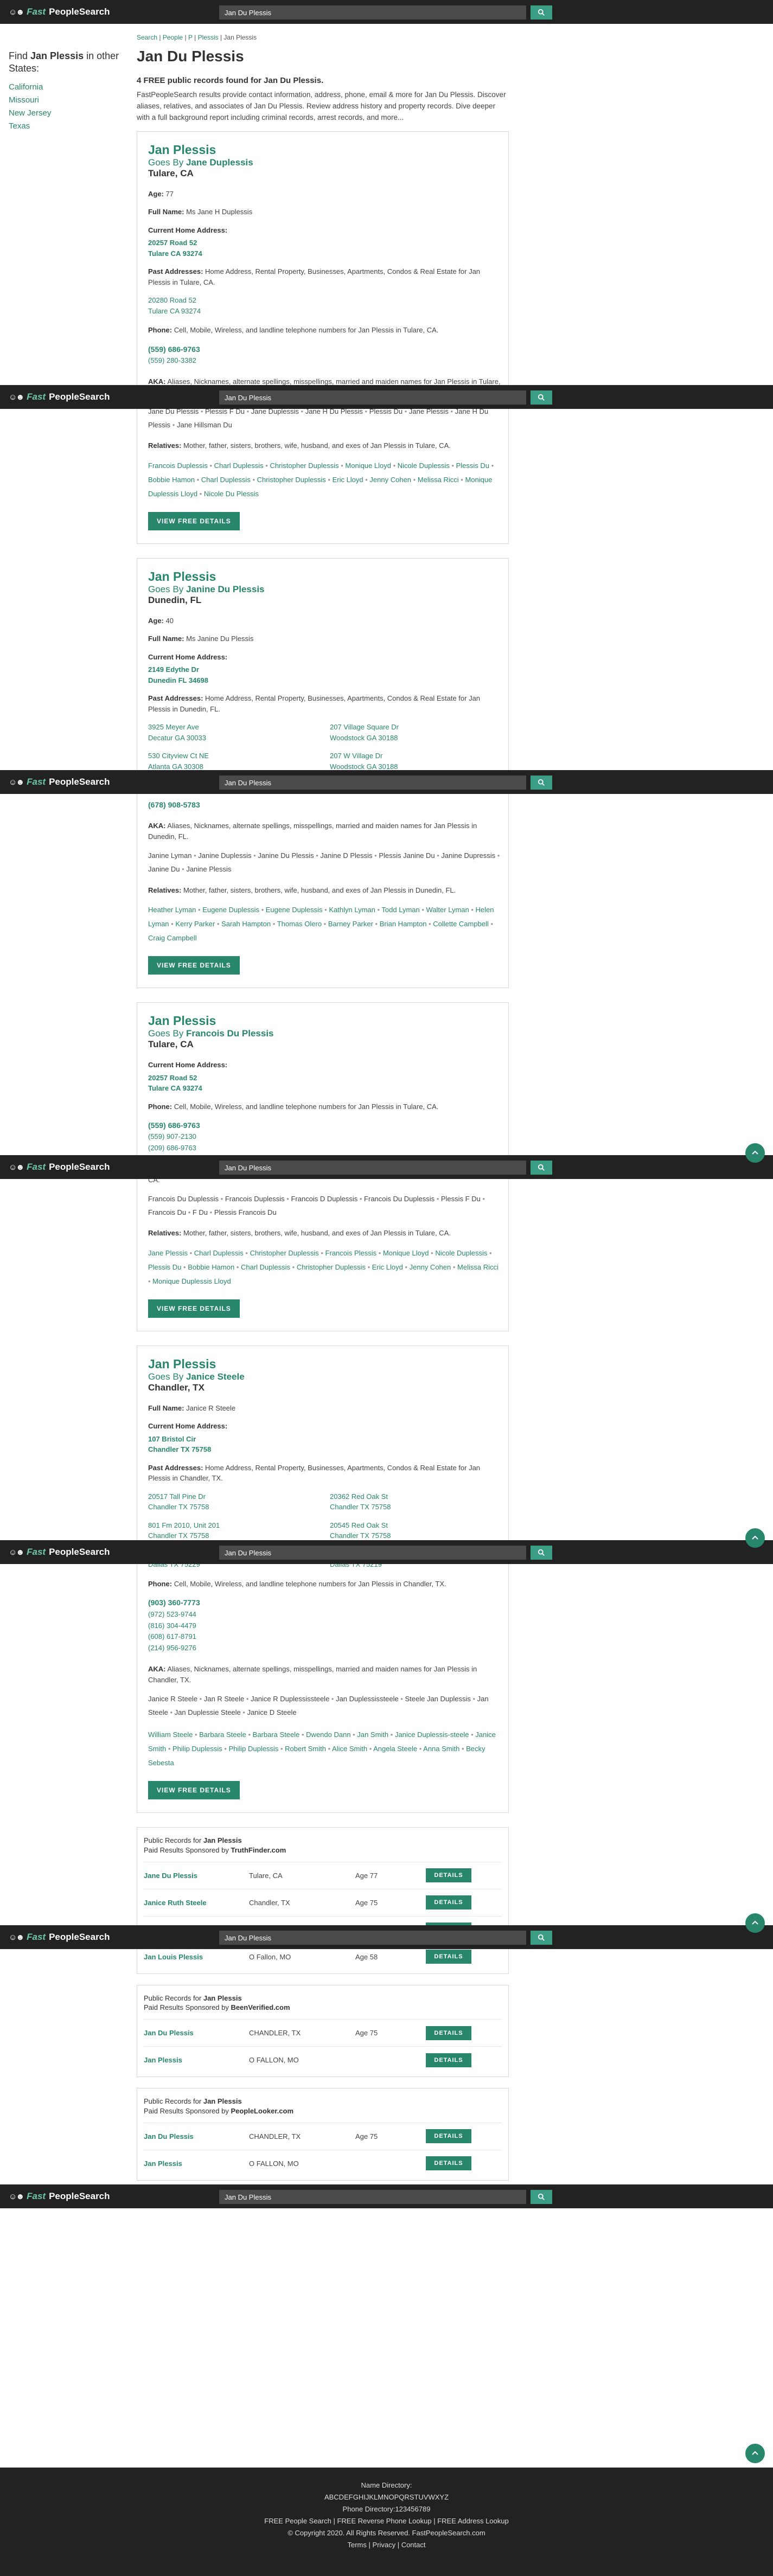 The height and width of the screenshot is (2576, 773). What do you see at coordinates (233, 1502) in the screenshot?
I see `past-address-link: 20517 Tall Pine Dr Chandler TX 75758` at bounding box center [233, 1502].